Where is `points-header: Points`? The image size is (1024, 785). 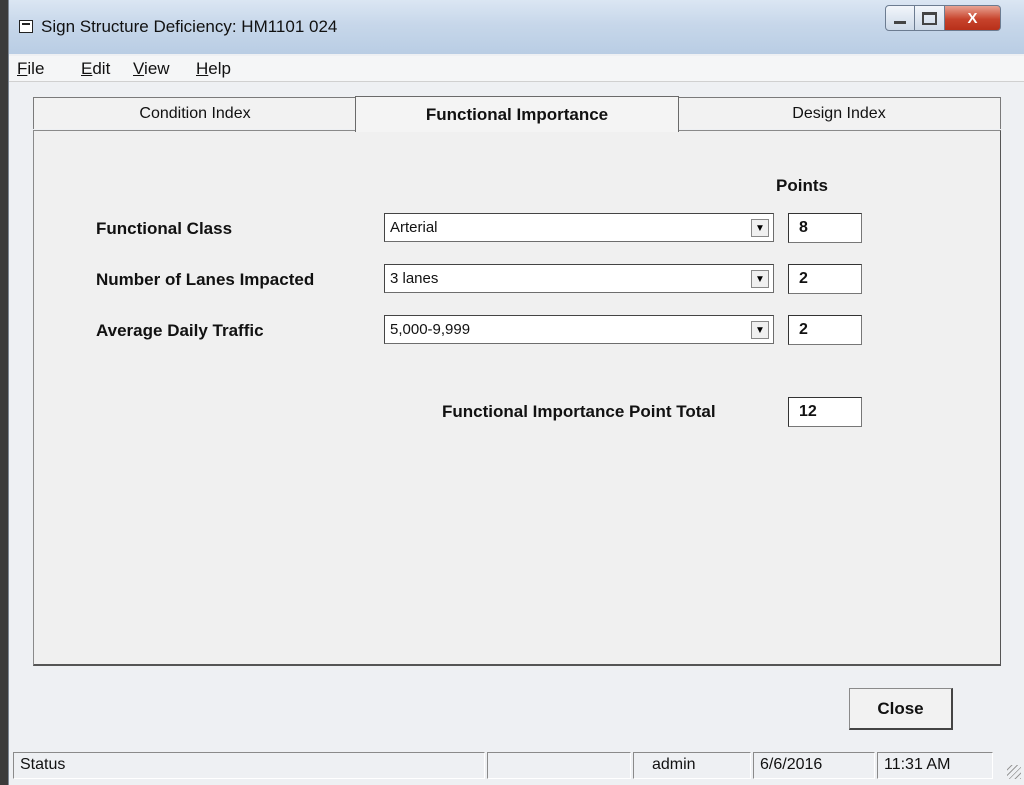 points-header: Points is located at coordinates (802, 185).